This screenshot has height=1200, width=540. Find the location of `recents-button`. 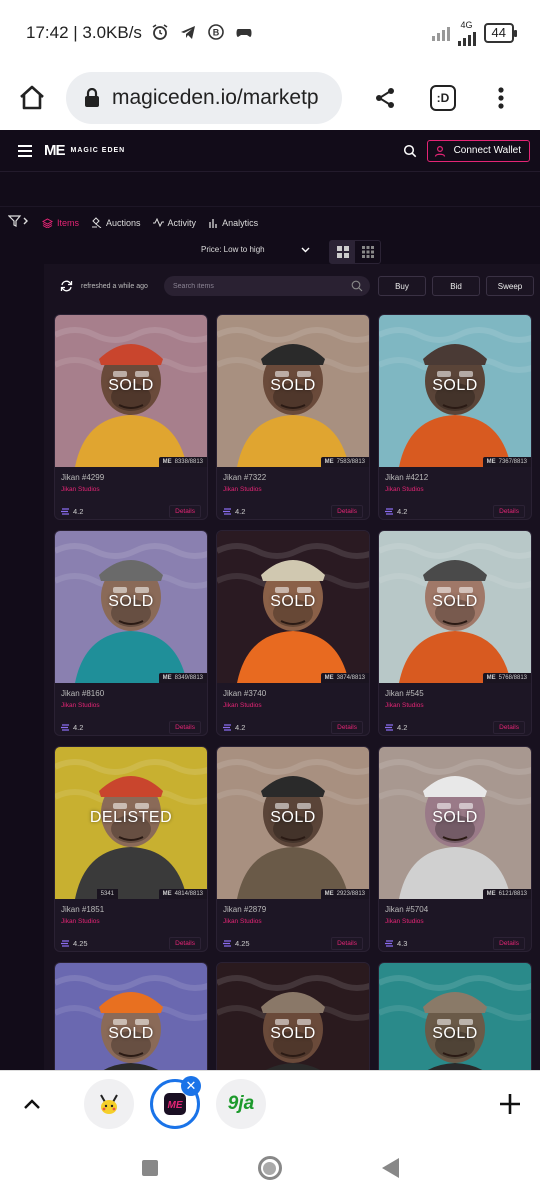

recents-button is located at coordinates (149, 1168).